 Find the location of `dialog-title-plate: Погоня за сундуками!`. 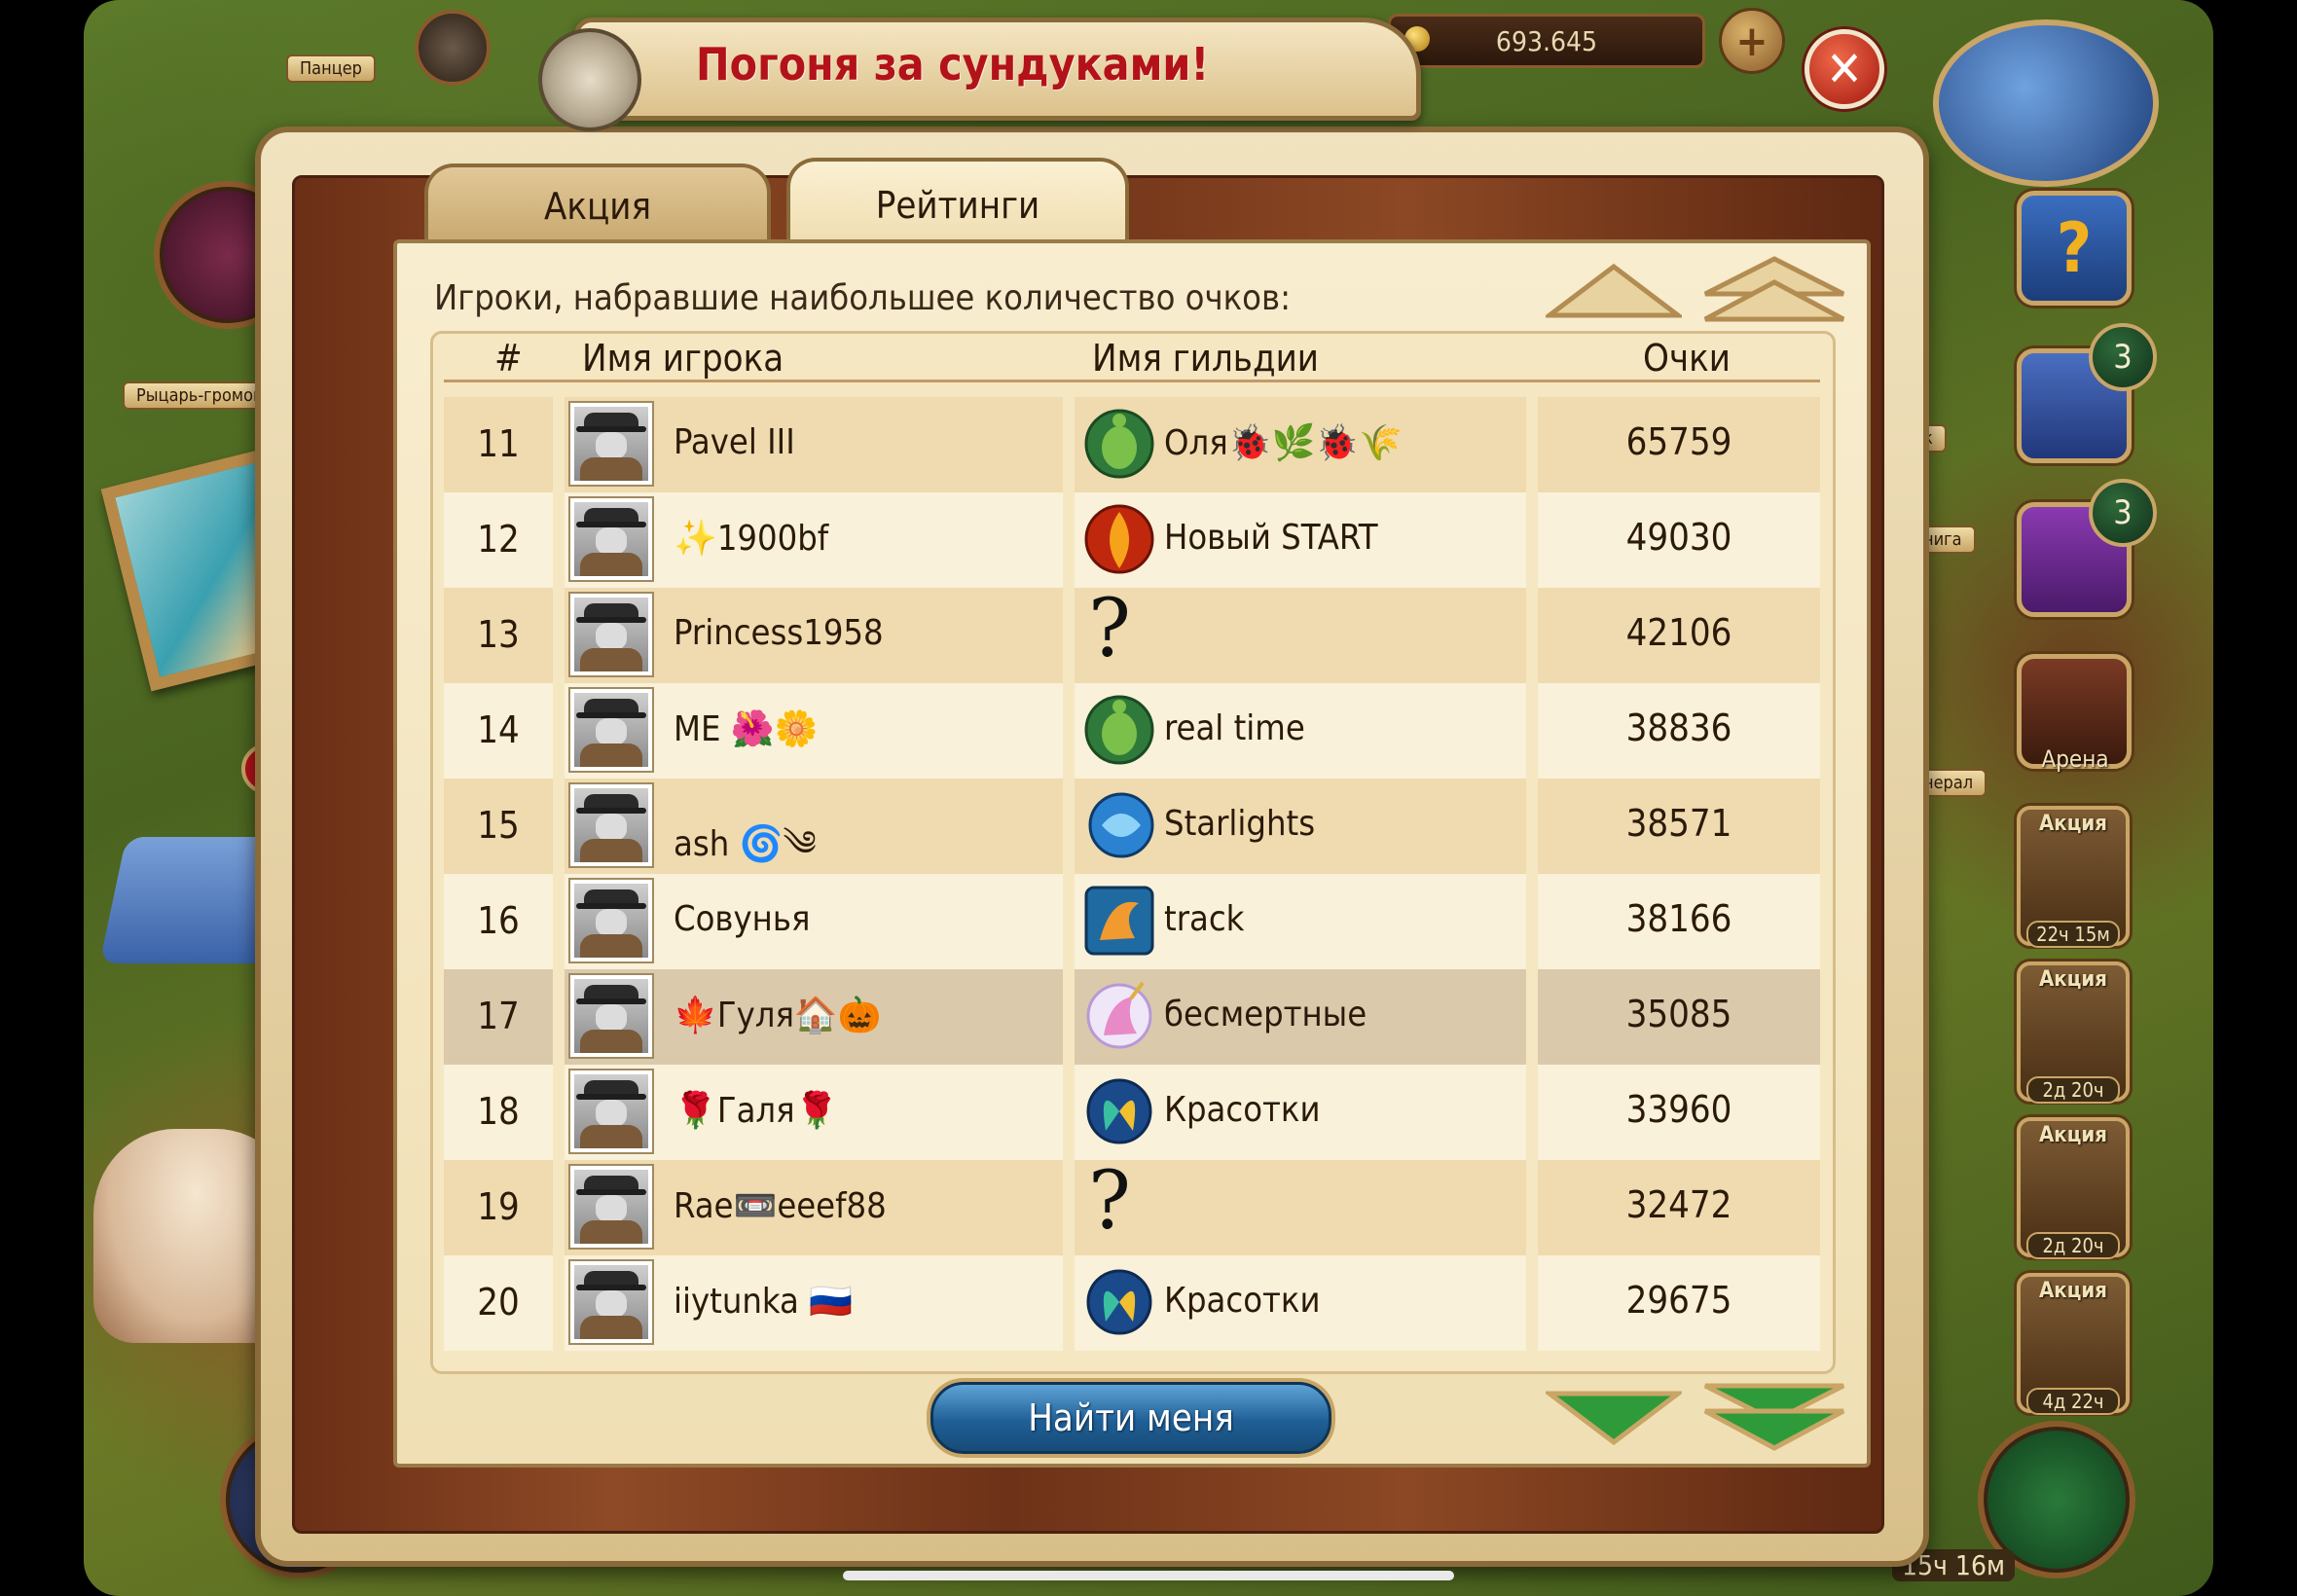

dialog-title-plate: Погоня за сундуками! is located at coordinates (979, 74).